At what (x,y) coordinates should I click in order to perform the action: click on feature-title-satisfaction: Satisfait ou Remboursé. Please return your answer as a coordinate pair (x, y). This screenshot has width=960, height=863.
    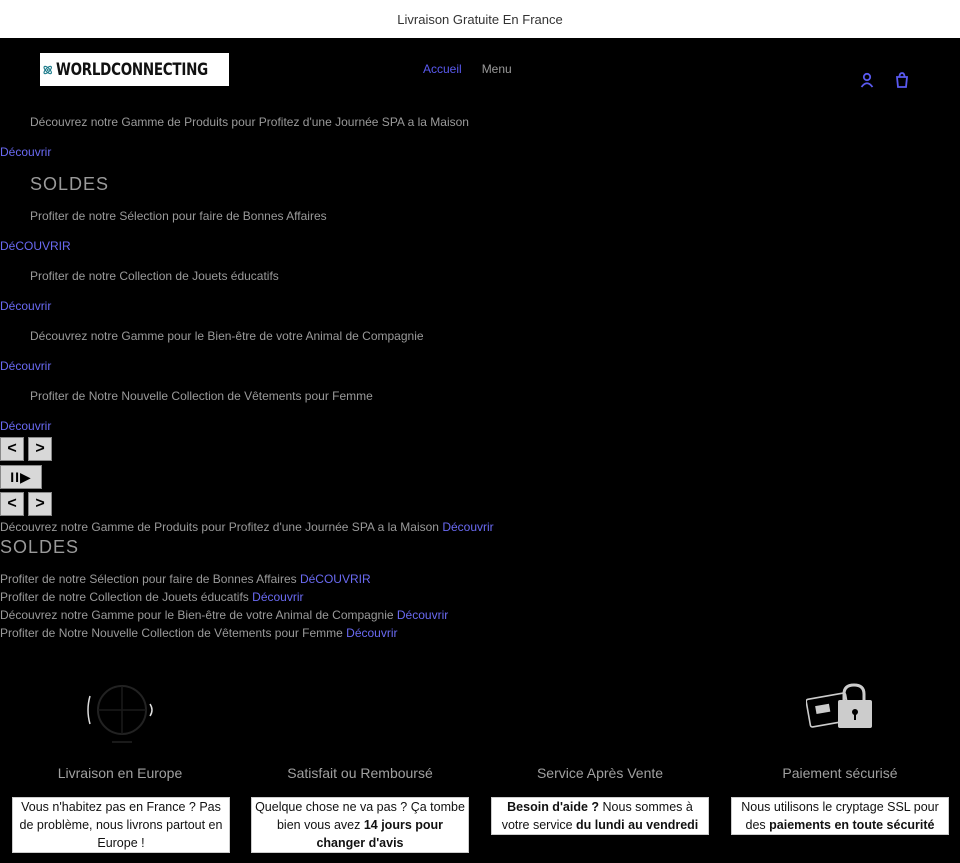
    Looking at the image, I should click on (360, 773).